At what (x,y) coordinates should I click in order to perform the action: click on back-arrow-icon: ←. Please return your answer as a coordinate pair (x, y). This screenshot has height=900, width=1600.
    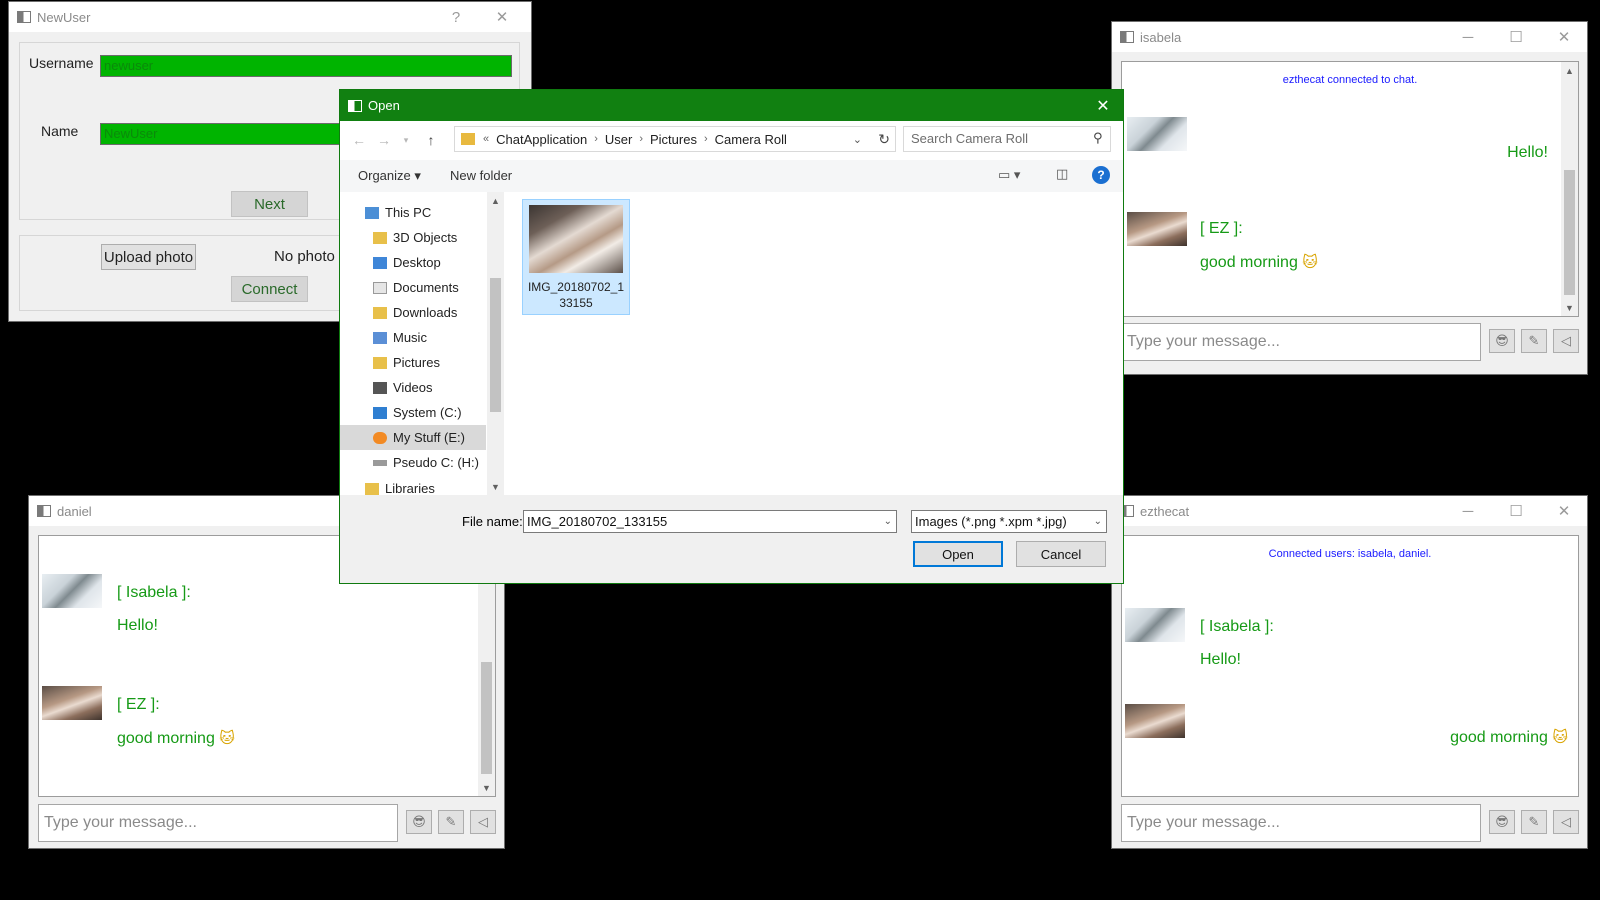
    Looking at the image, I should click on (359, 140).